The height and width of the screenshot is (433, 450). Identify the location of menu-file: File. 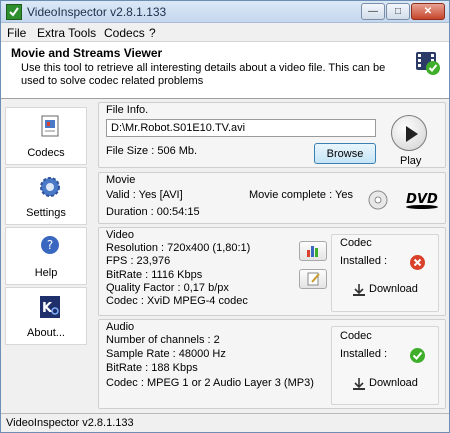
(16, 33).